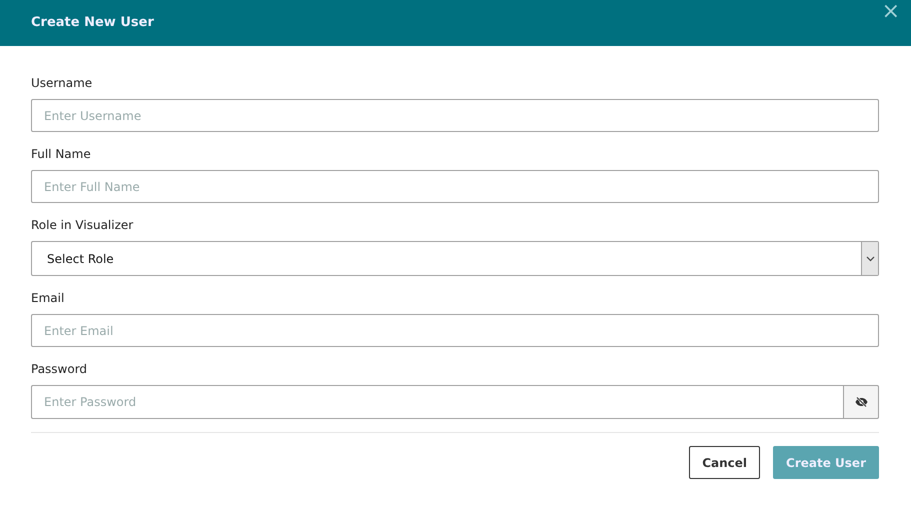 This screenshot has width=911, height=506. I want to click on field-label: Email, so click(48, 298).